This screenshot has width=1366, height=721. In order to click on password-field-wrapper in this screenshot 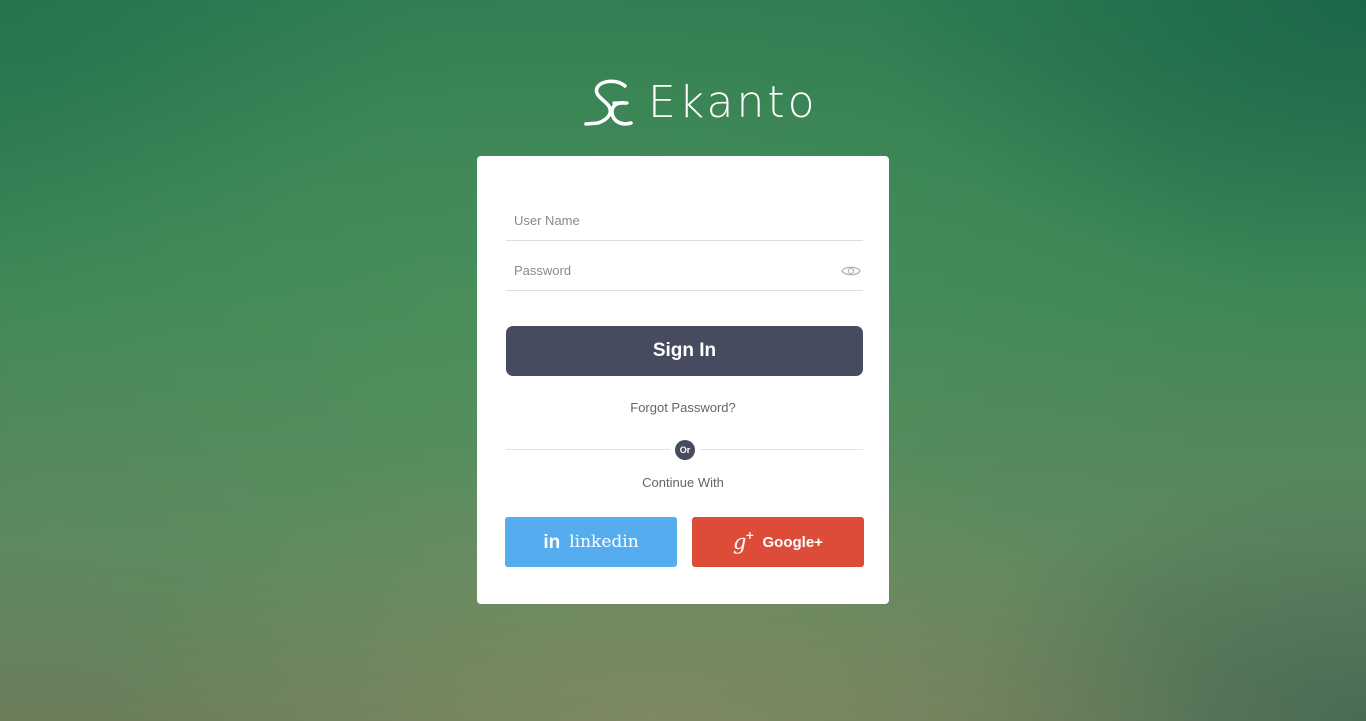, I will do `click(684, 273)`.